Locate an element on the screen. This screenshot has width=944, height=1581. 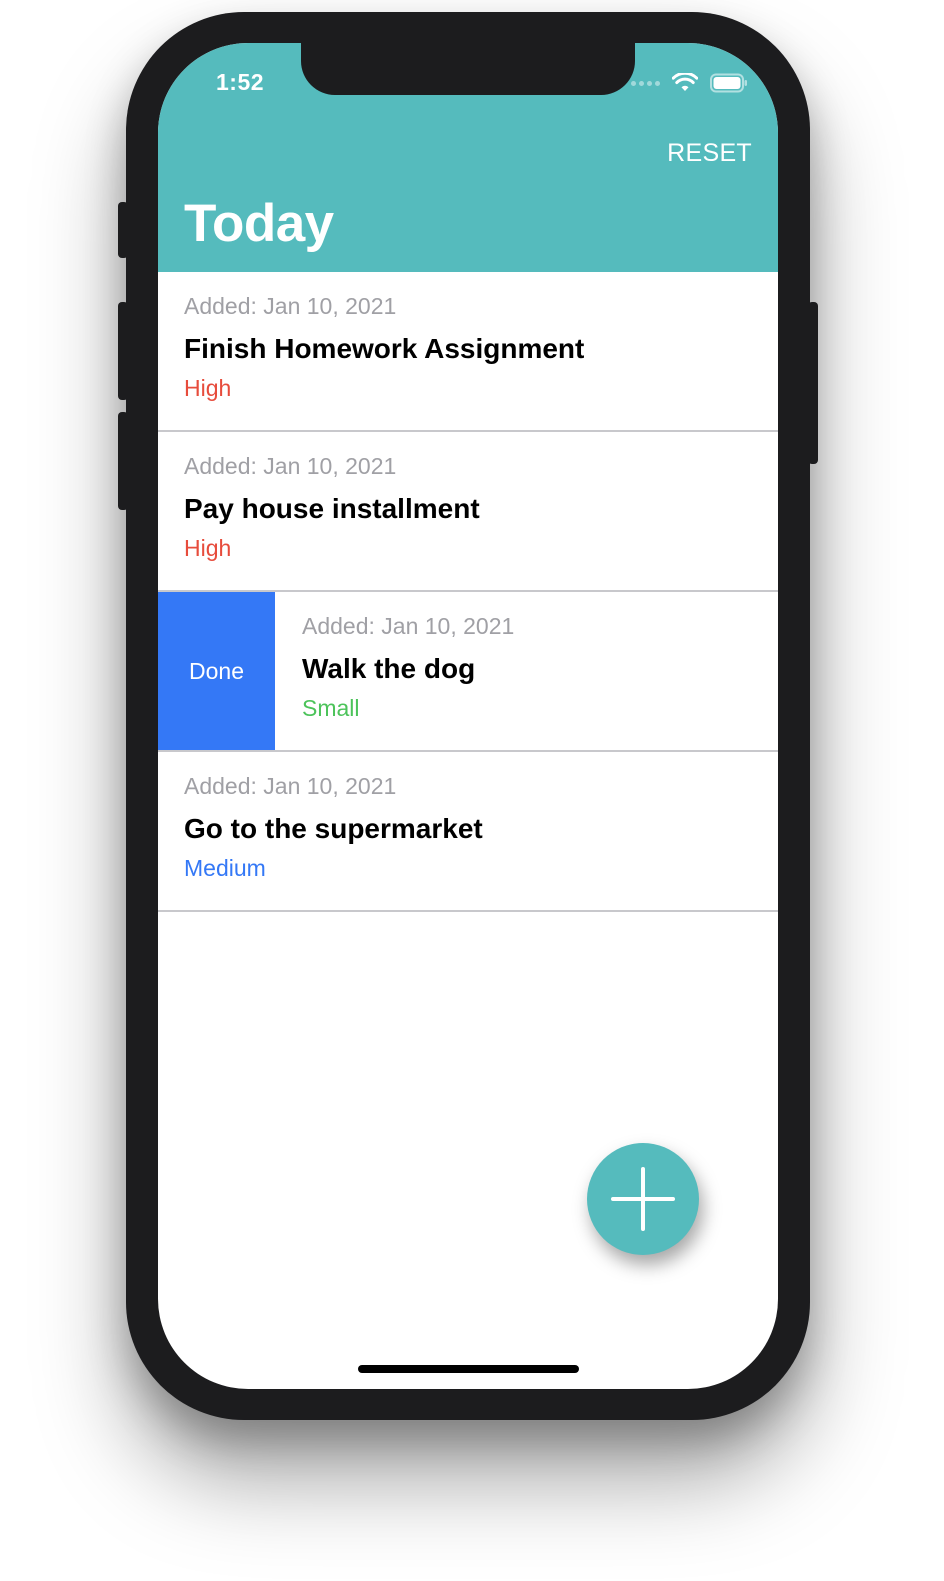
status-time: 1:52 is located at coordinates (240, 82).